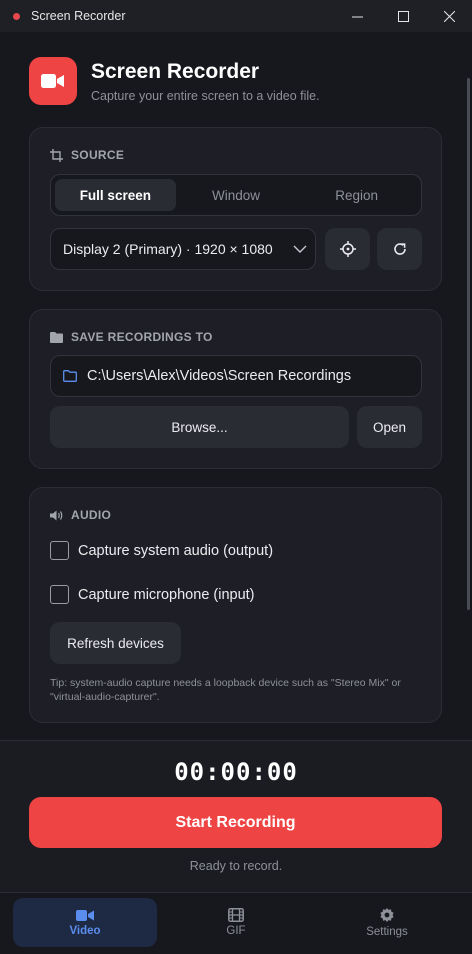 The height and width of the screenshot is (954, 472). What do you see at coordinates (300, 249) in the screenshot?
I see `chevron-down-icon` at bounding box center [300, 249].